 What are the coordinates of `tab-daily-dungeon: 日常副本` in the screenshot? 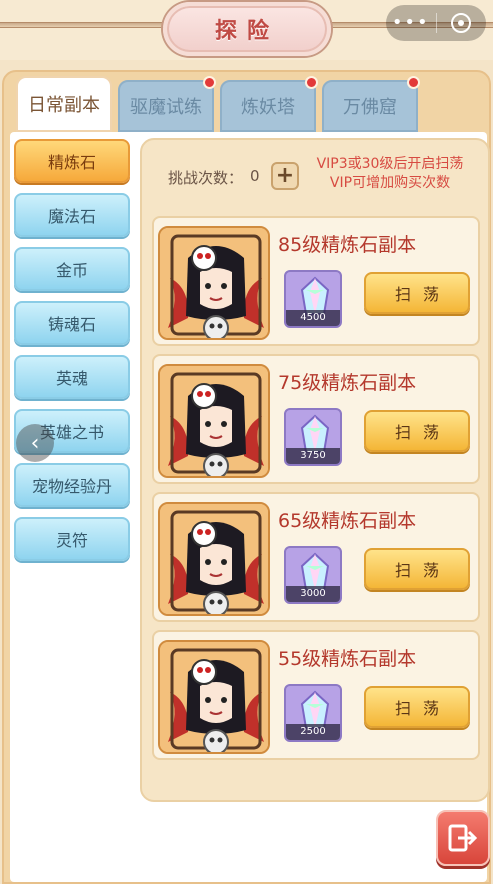 It's located at (64, 104).